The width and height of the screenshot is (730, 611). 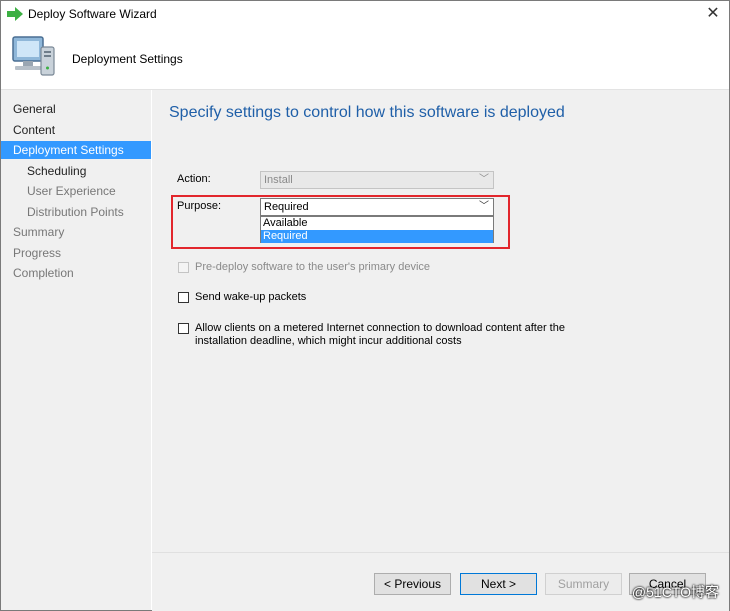 What do you see at coordinates (675, 592) in the screenshot?
I see `watermark: @51CTO博客` at bounding box center [675, 592].